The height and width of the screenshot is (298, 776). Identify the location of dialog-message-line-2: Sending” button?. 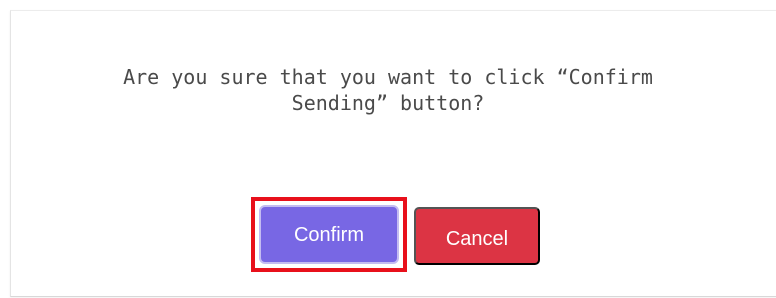
(388, 103).